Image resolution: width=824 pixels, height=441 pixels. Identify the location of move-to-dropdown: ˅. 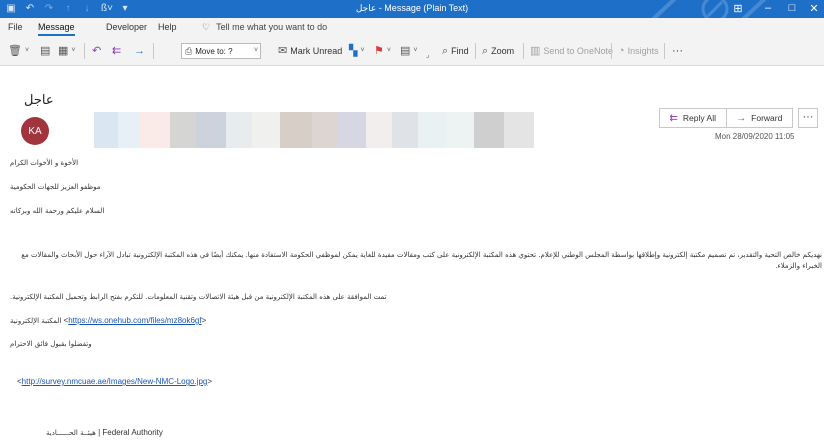
(256, 51).